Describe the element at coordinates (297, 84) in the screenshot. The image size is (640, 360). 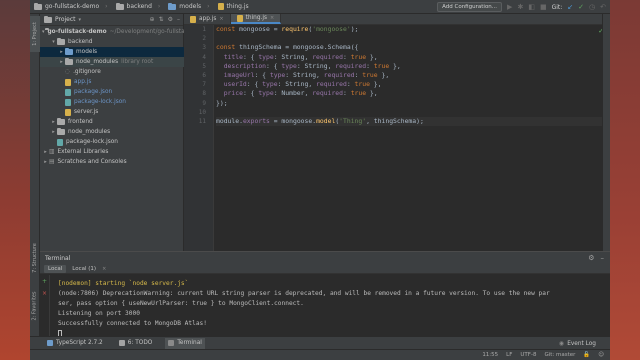
I see `code-token: : String,` at that location.